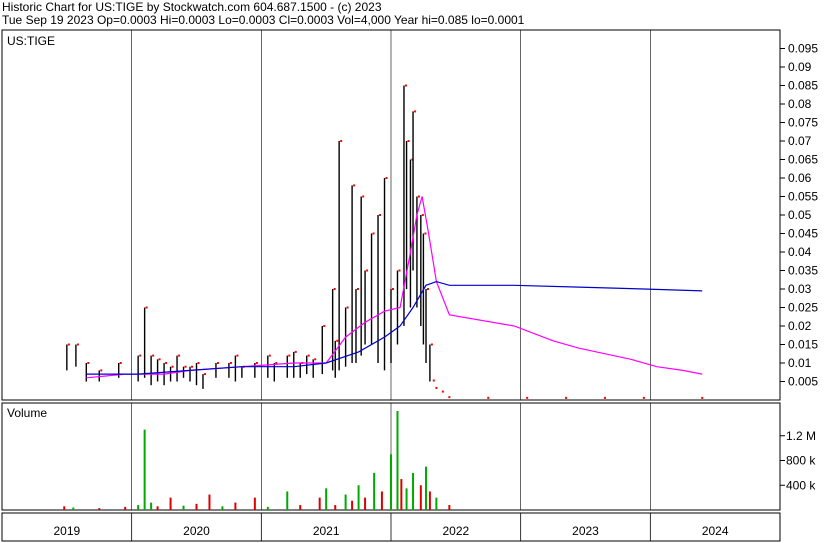 Image resolution: width=830 pixels, height=543 pixels. What do you see at coordinates (715, 531) in the screenshot?
I see `year-tick-label: 2024` at bounding box center [715, 531].